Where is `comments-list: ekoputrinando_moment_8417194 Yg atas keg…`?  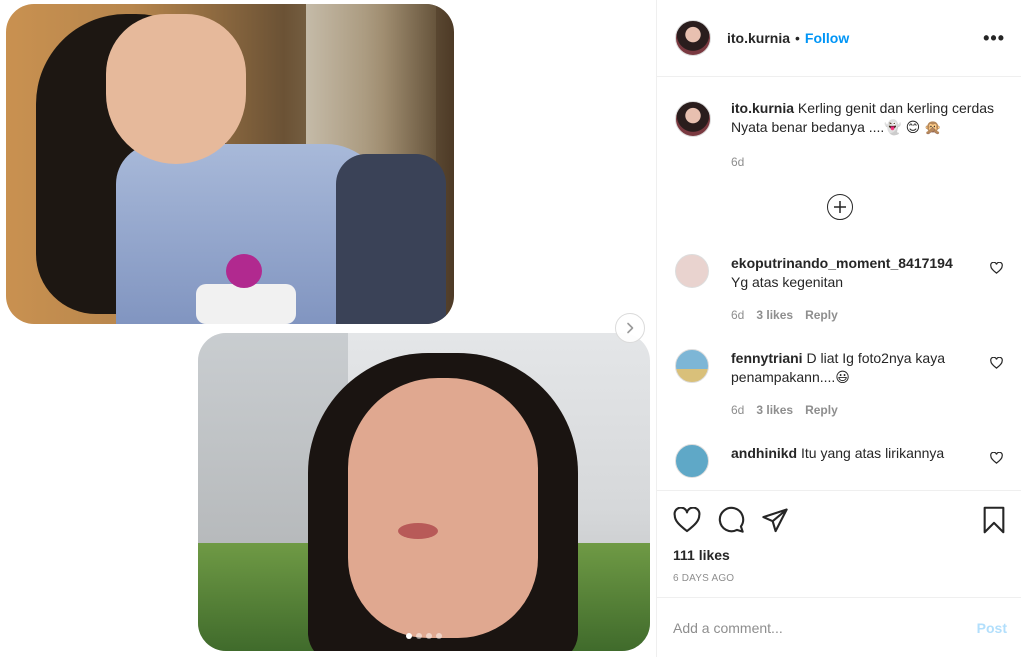 comments-list: ekoputrinando_moment_8417194 Yg atas keg… is located at coordinates (840, 366).